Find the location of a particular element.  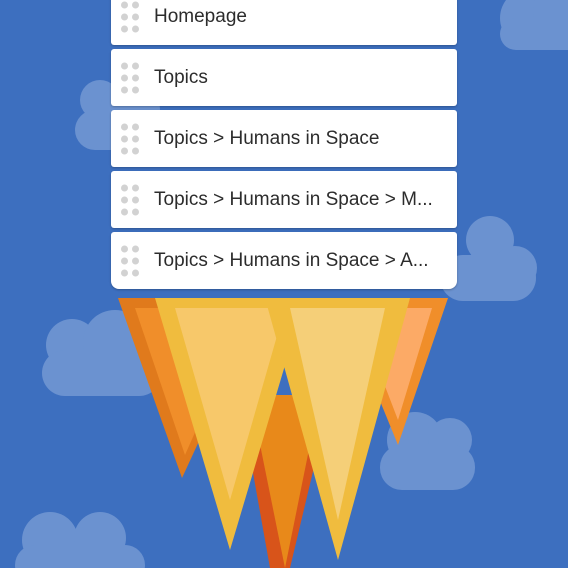

cloud-bottom-left is located at coordinates (80, 540).